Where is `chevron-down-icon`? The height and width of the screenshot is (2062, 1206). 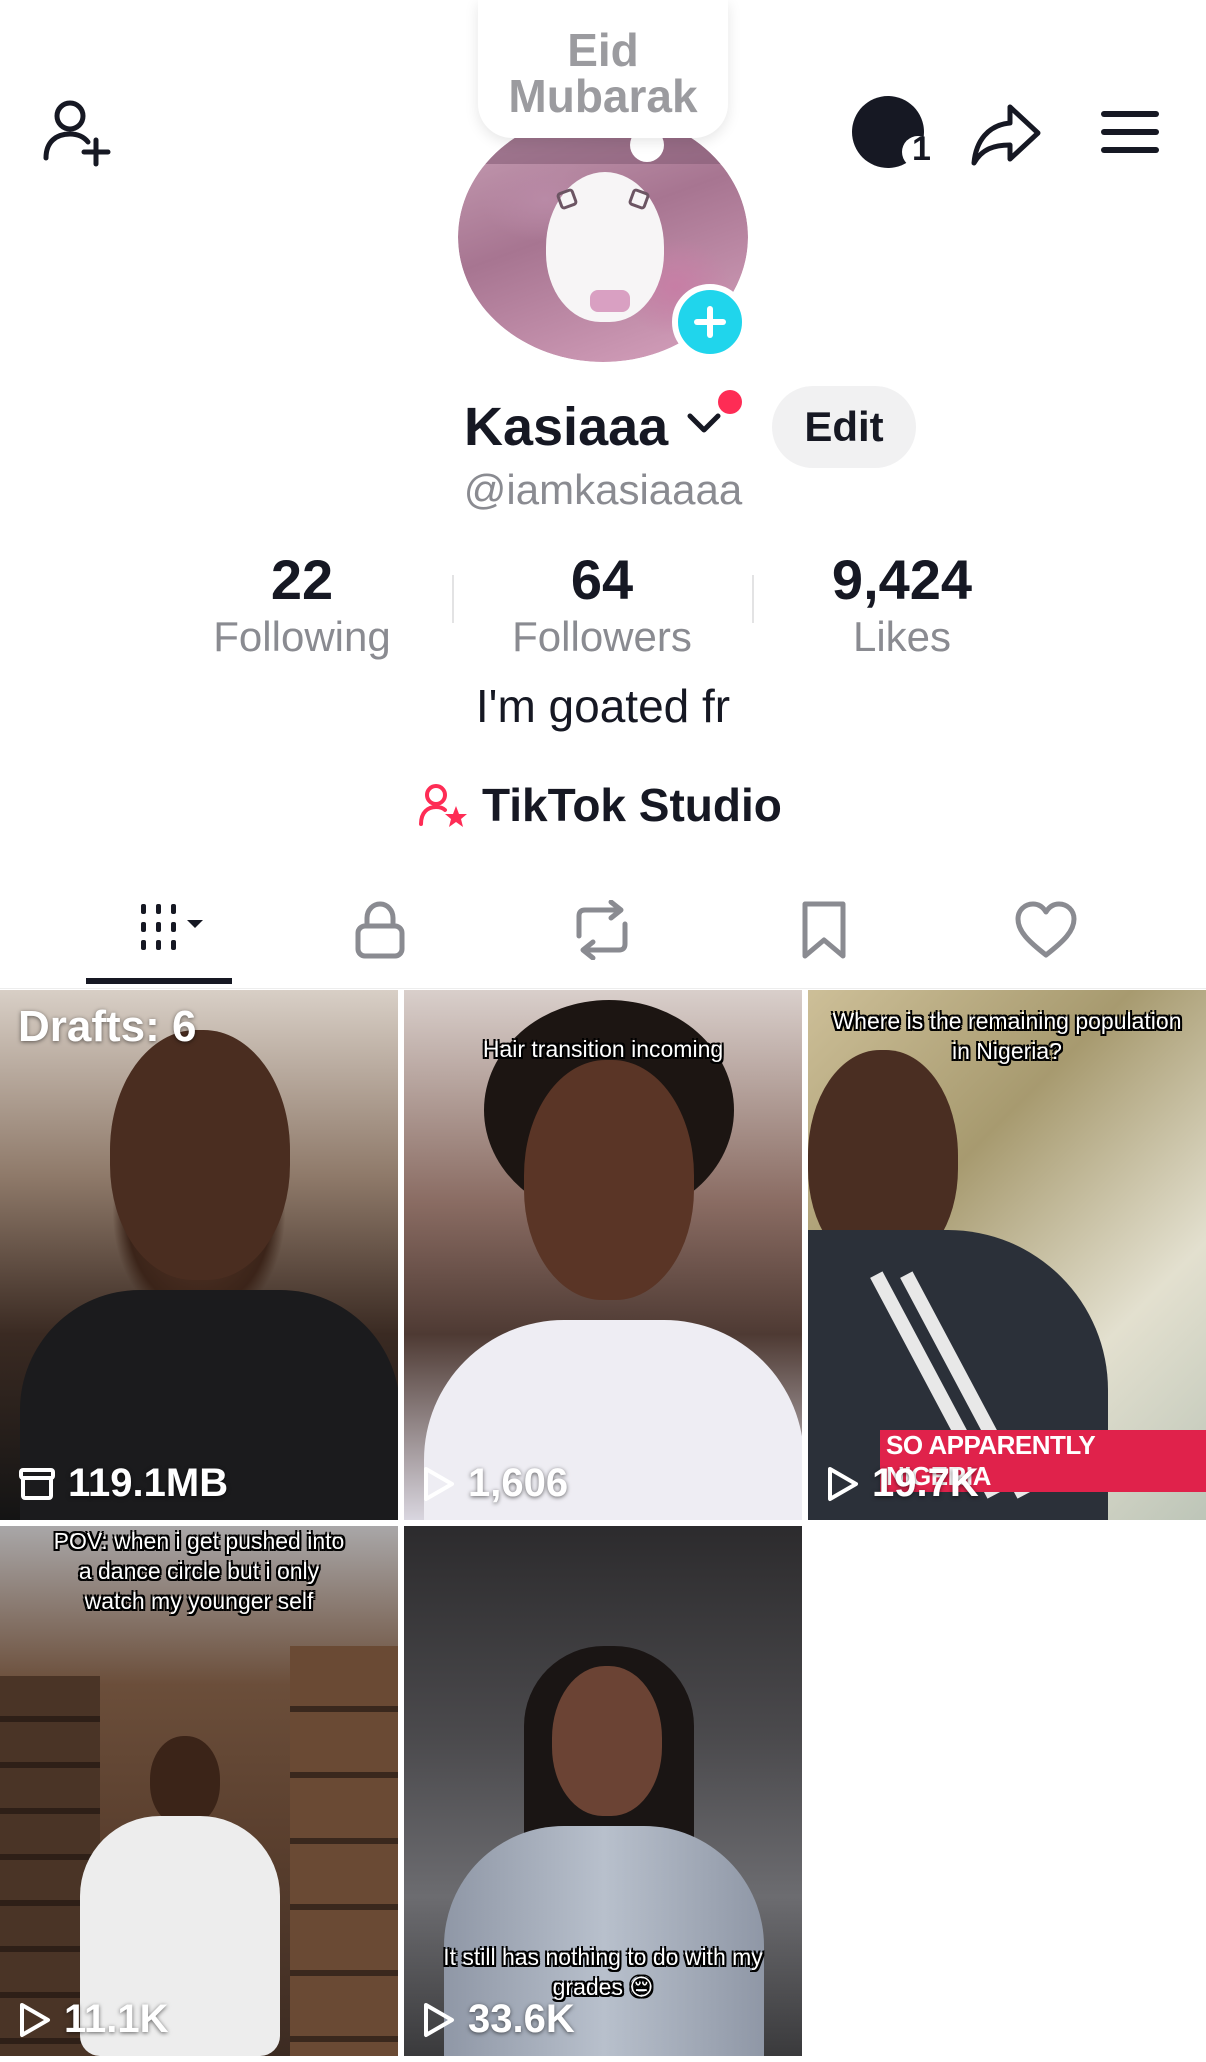
chevron-down-icon is located at coordinates (704, 424).